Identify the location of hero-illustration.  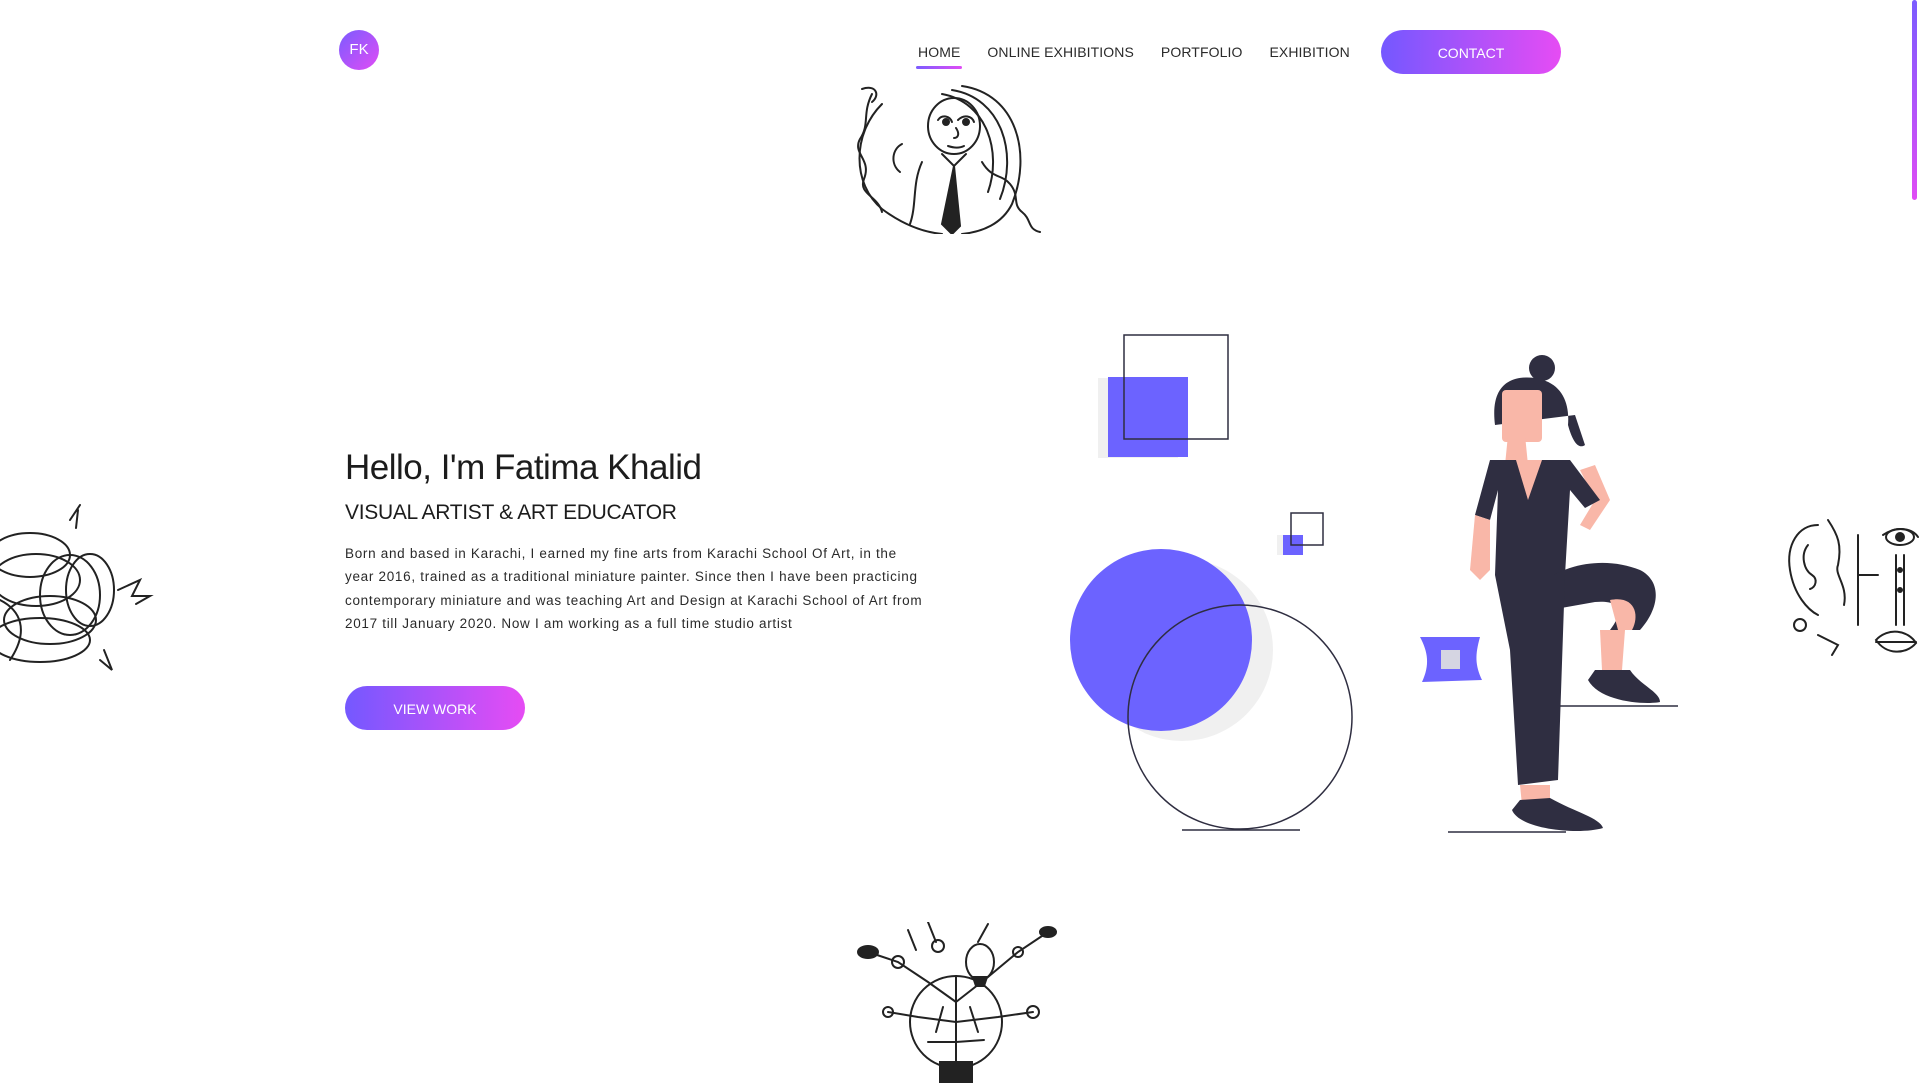
(1374, 583).